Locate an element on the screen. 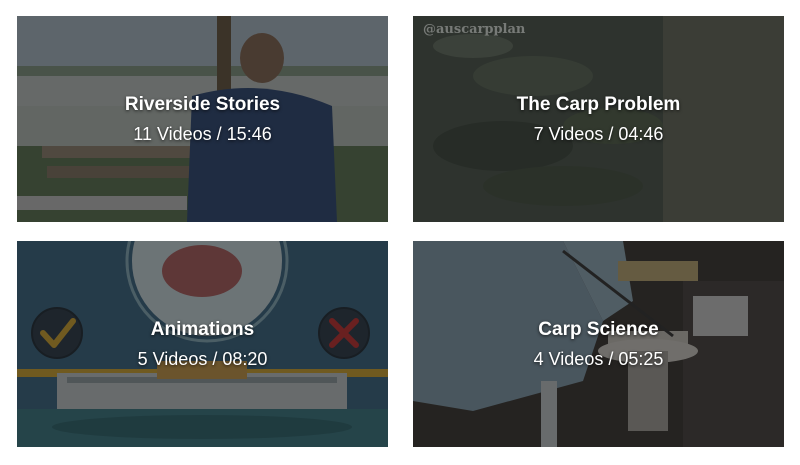  card-meta: 5 Videos / 08:20 is located at coordinates (202, 358).